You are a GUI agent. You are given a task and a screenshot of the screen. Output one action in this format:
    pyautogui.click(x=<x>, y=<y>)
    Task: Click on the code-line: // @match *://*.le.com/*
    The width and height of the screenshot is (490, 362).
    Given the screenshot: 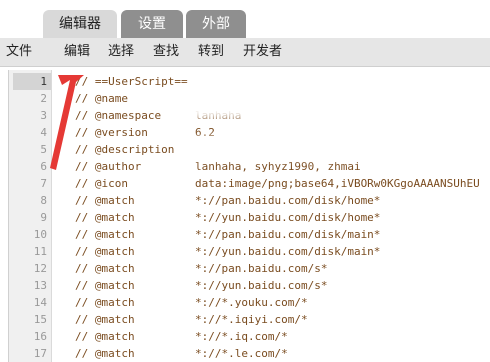 What is the action you would take?
    pyautogui.click(x=271, y=353)
    